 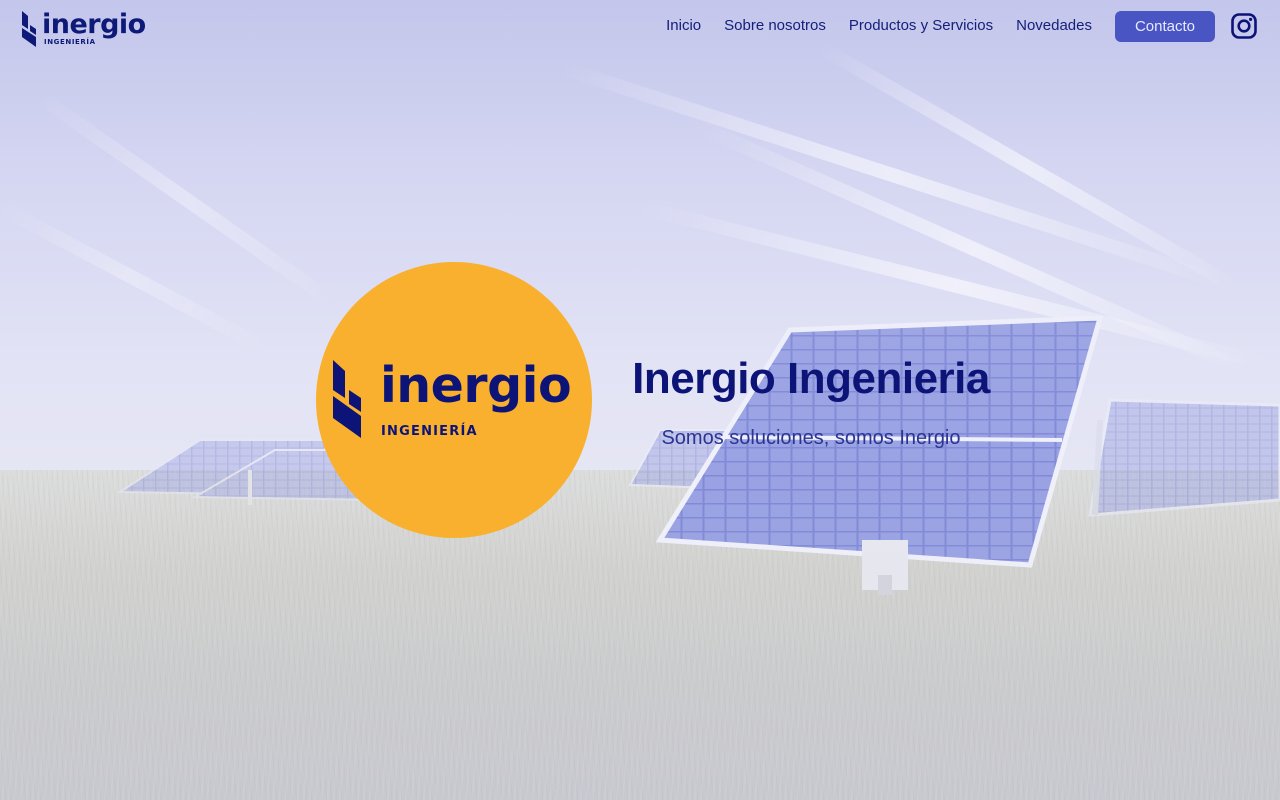 I want to click on hero-logo-mark-icon, so click(x=347, y=399).